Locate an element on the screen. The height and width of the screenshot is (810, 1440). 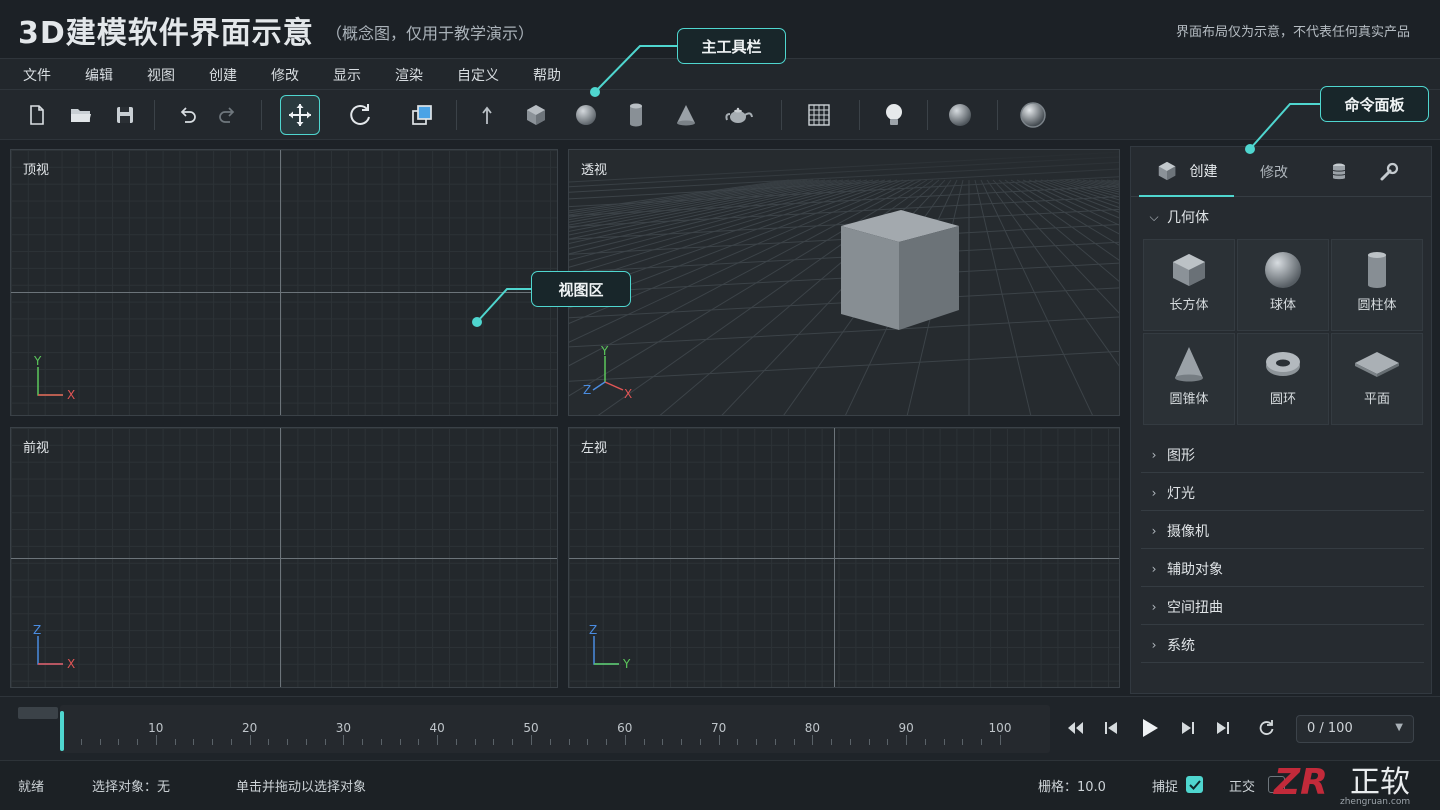
geometry-torus: 圆环 is located at coordinates (1283, 379).